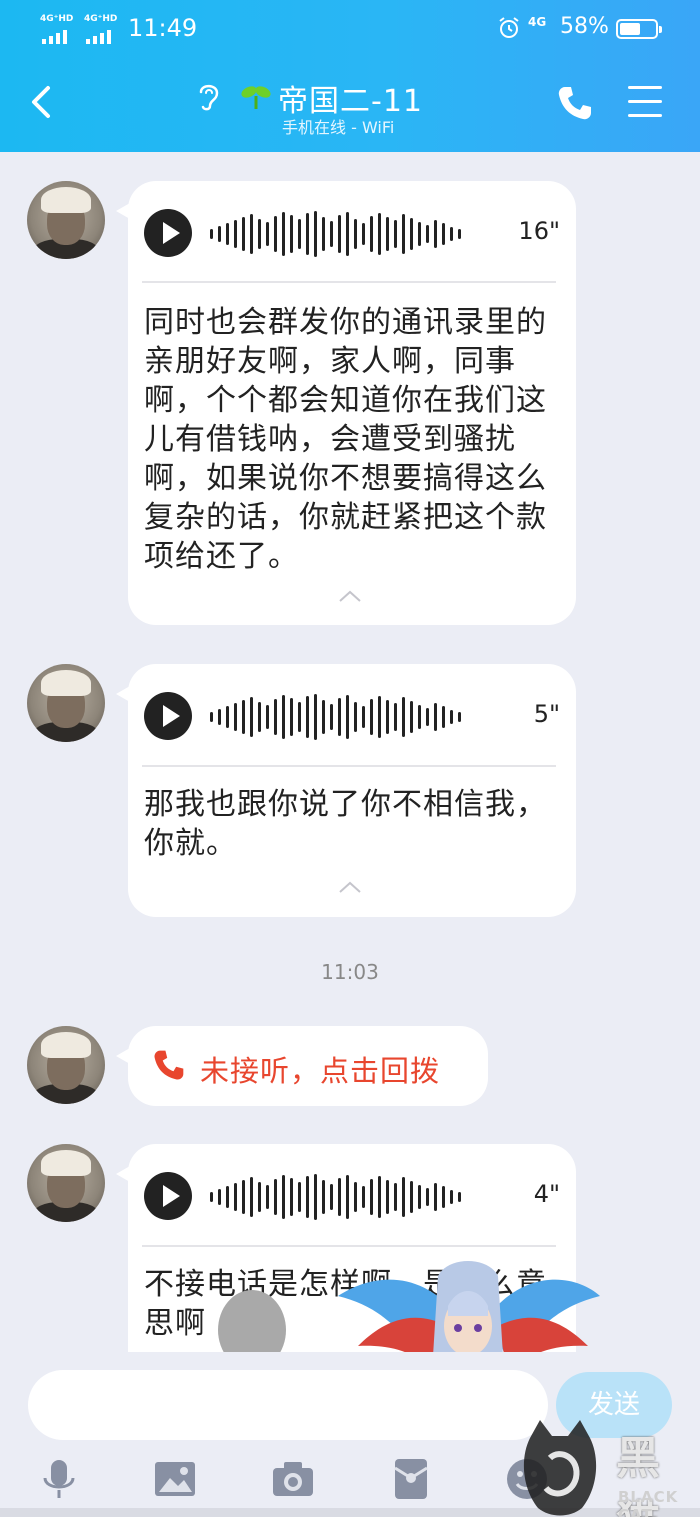  Describe the element at coordinates (42, 102) in the screenshot. I see `back-arrow-icon` at that location.